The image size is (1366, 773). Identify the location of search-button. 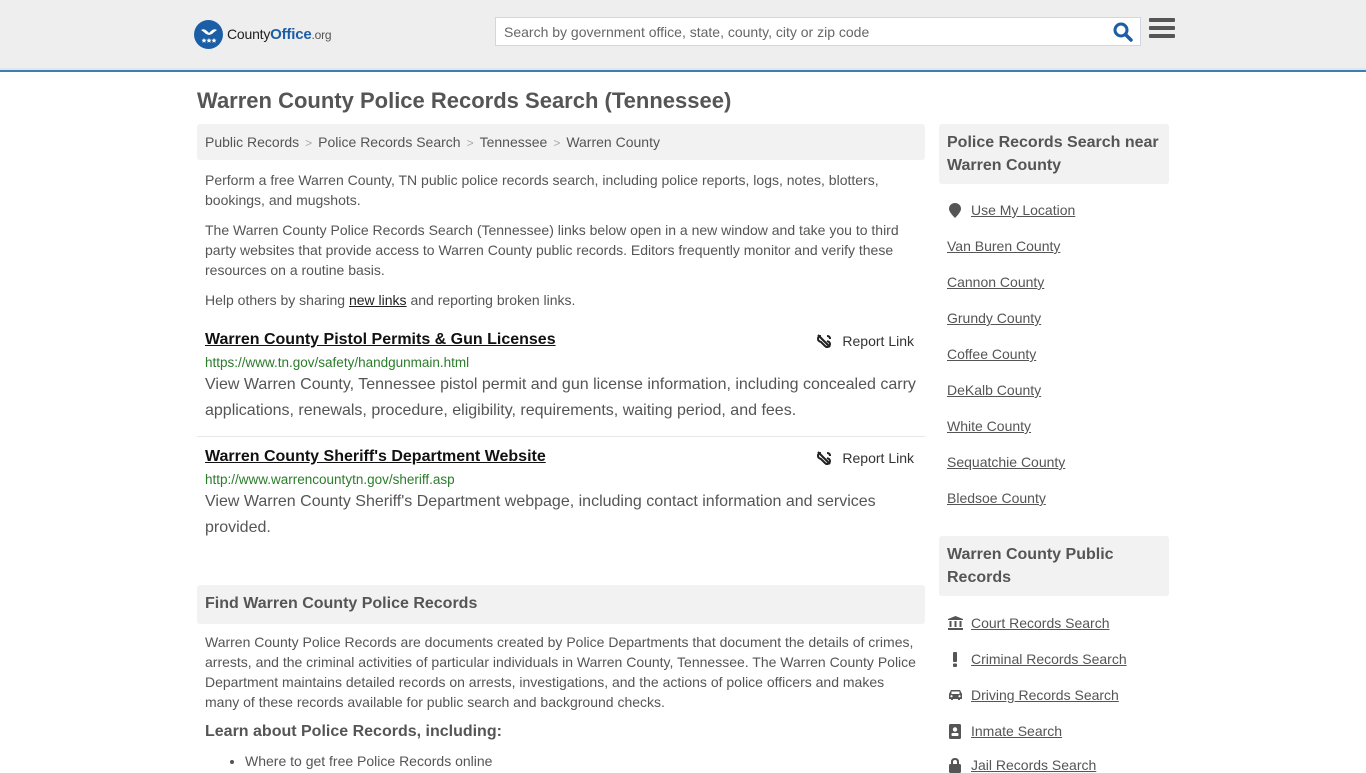
(1123, 32).